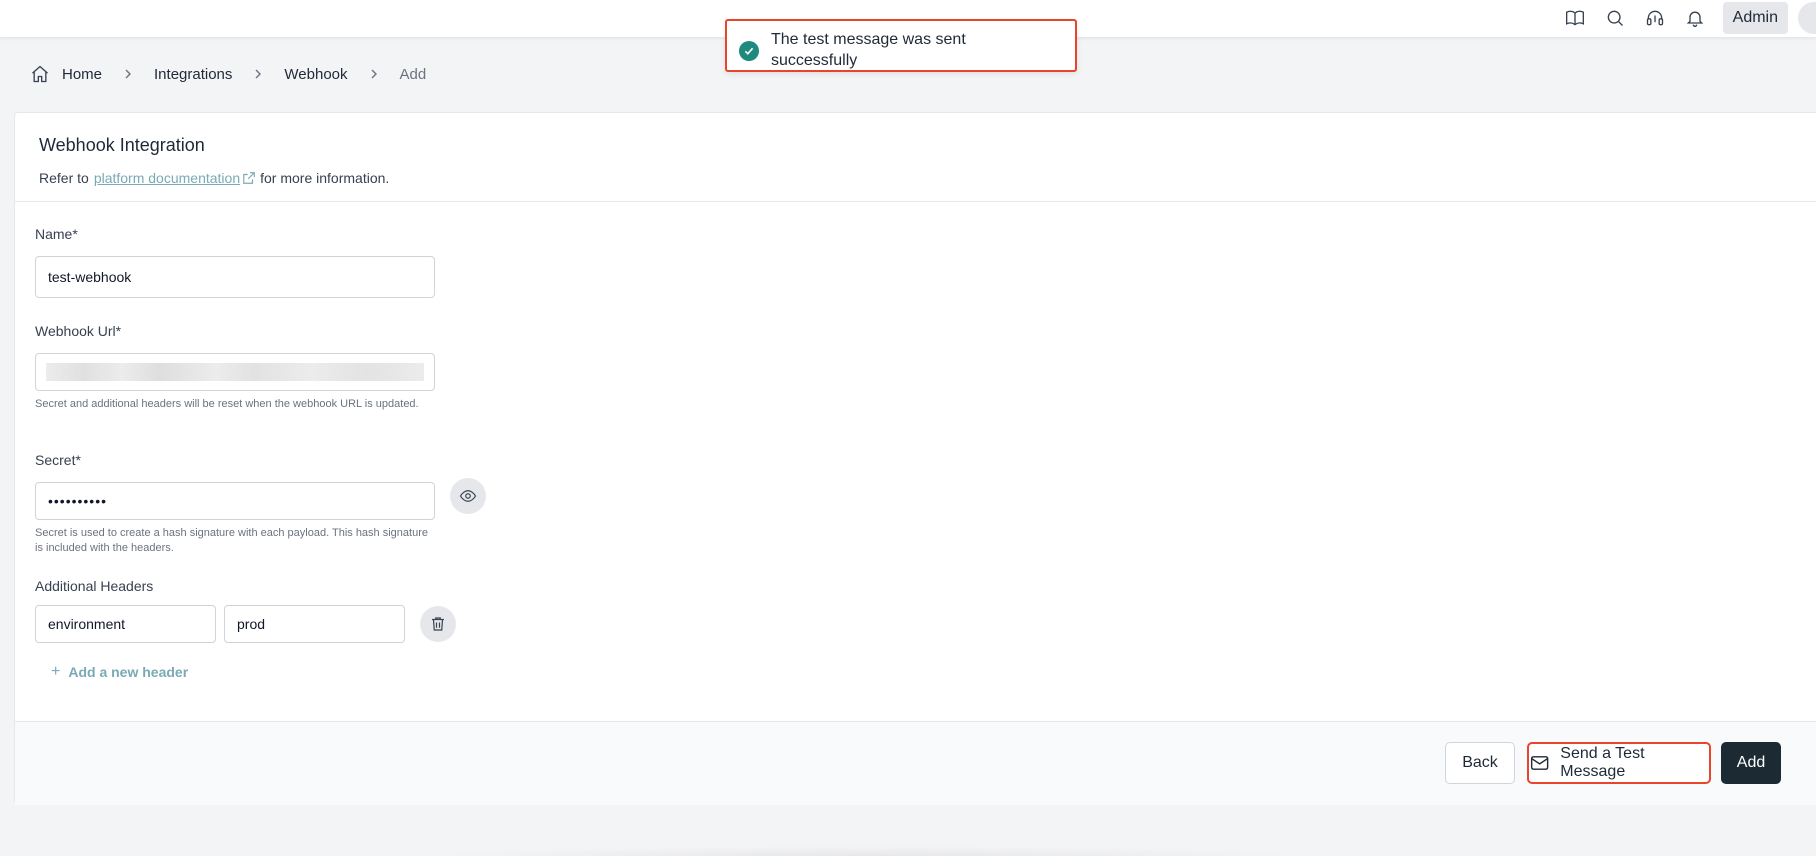 The width and height of the screenshot is (1816, 856). I want to click on additional-headers-label: Additional Headers, so click(94, 586).